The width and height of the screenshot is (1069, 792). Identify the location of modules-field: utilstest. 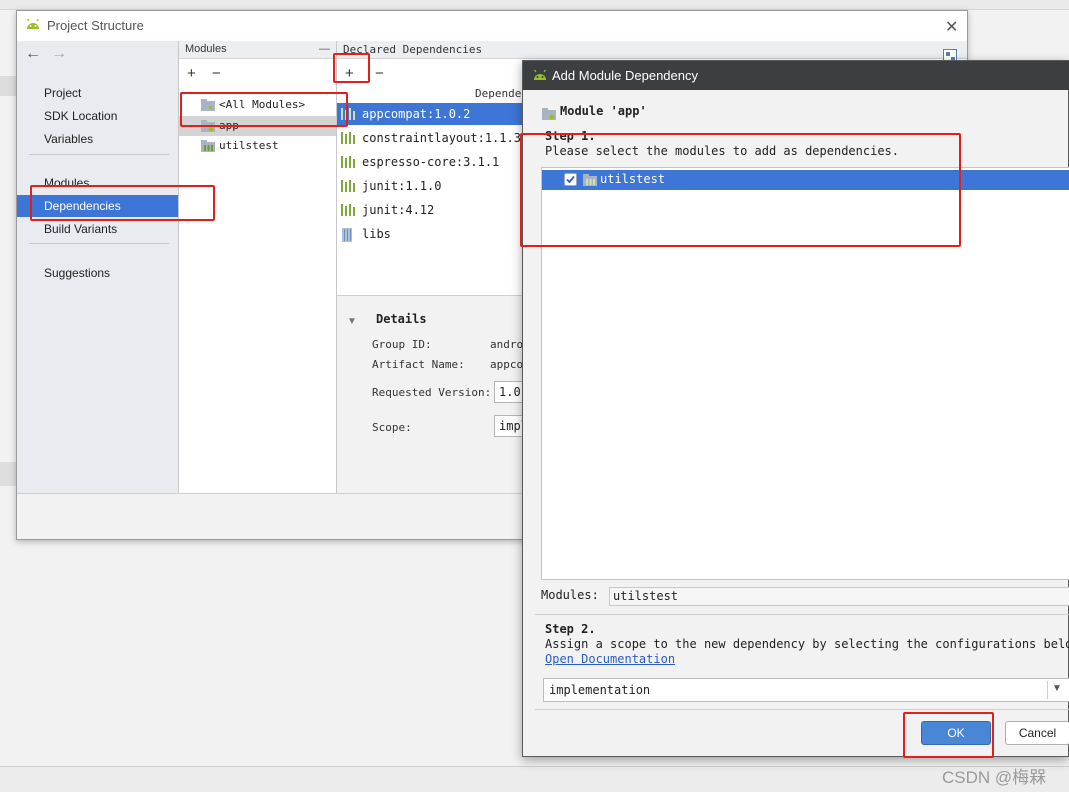
(839, 596).